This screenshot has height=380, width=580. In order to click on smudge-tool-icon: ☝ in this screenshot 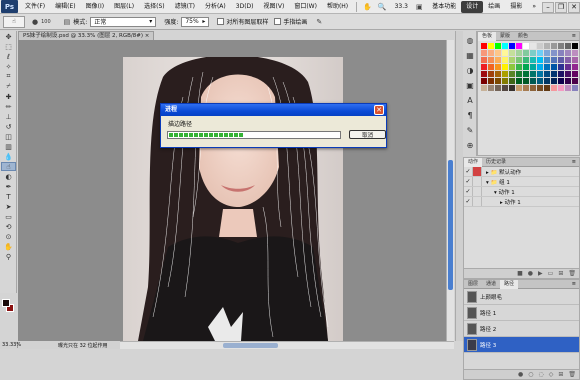, I will do `click(8, 166)`.